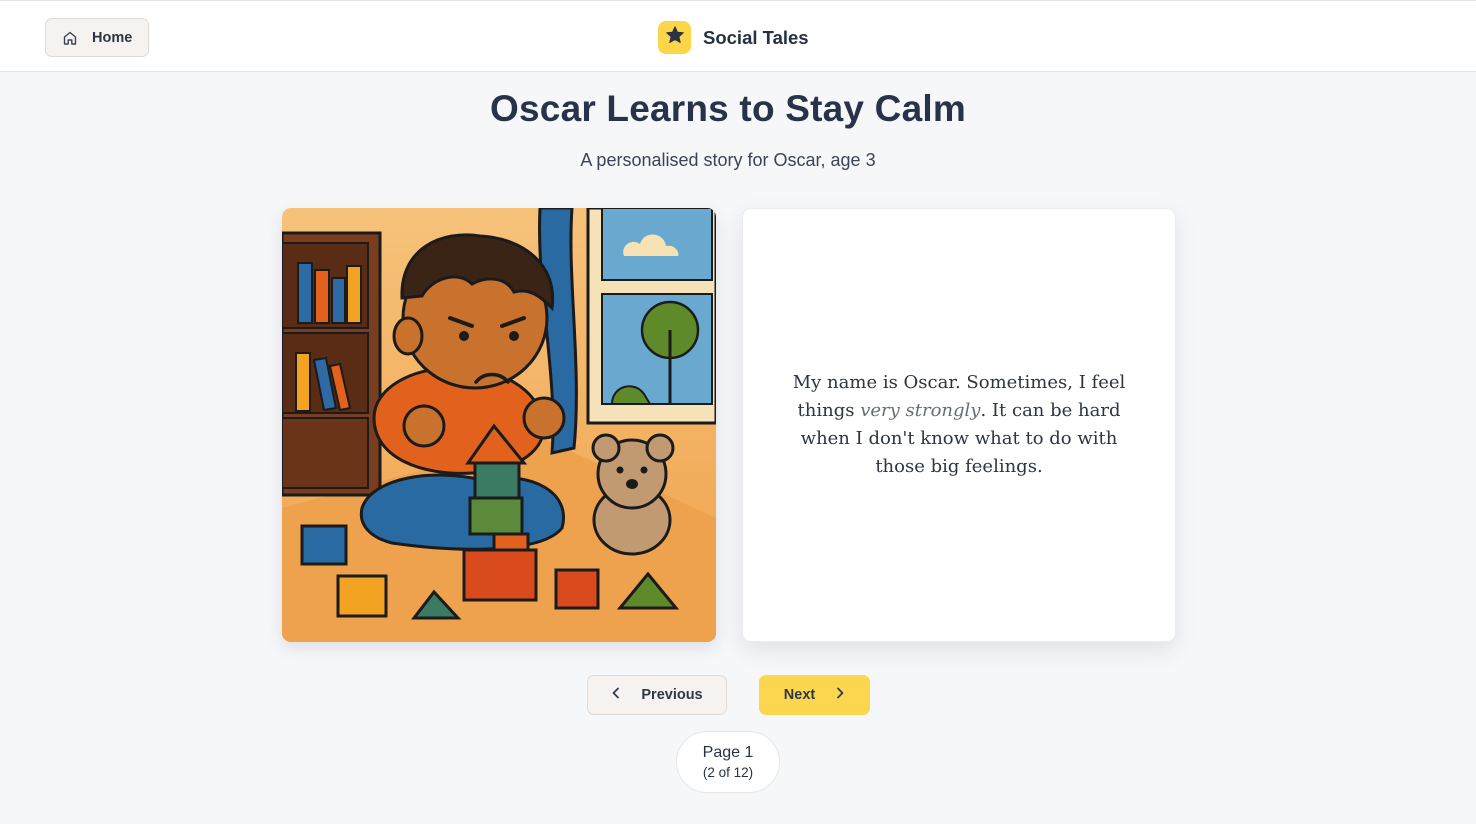 This screenshot has width=1476, height=824. I want to click on page-label: Page 1, so click(728, 752).